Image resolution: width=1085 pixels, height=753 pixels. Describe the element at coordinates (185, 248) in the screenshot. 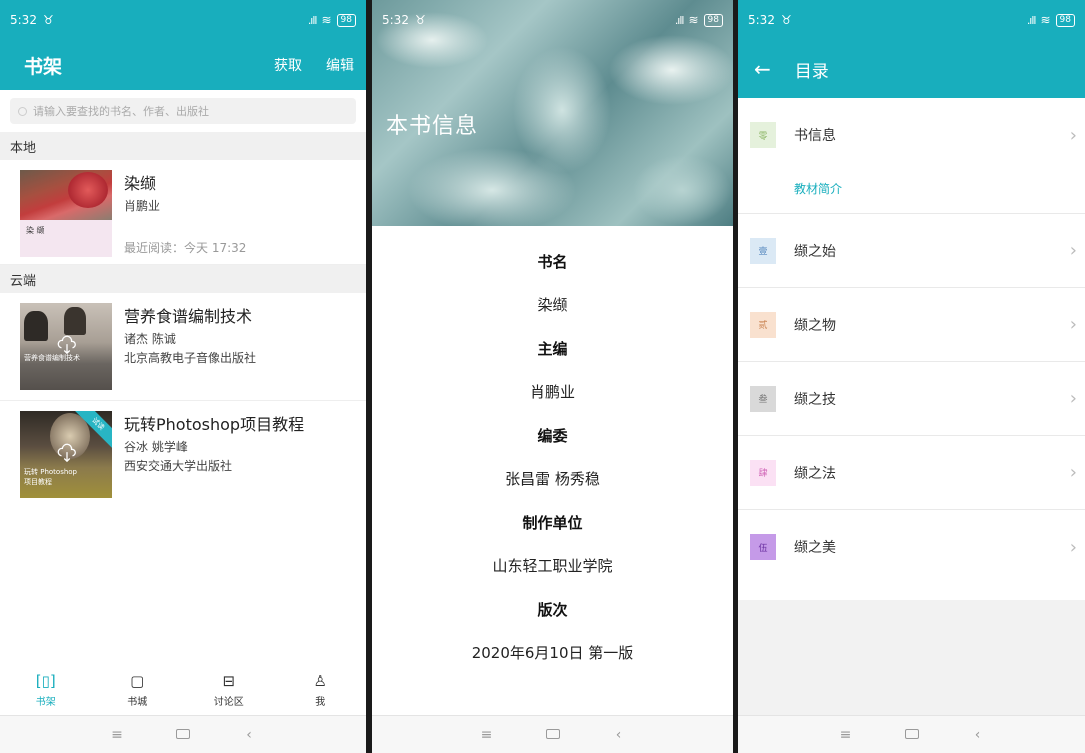

I see `recent-read: 最近阅读：今天 17:32` at that location.